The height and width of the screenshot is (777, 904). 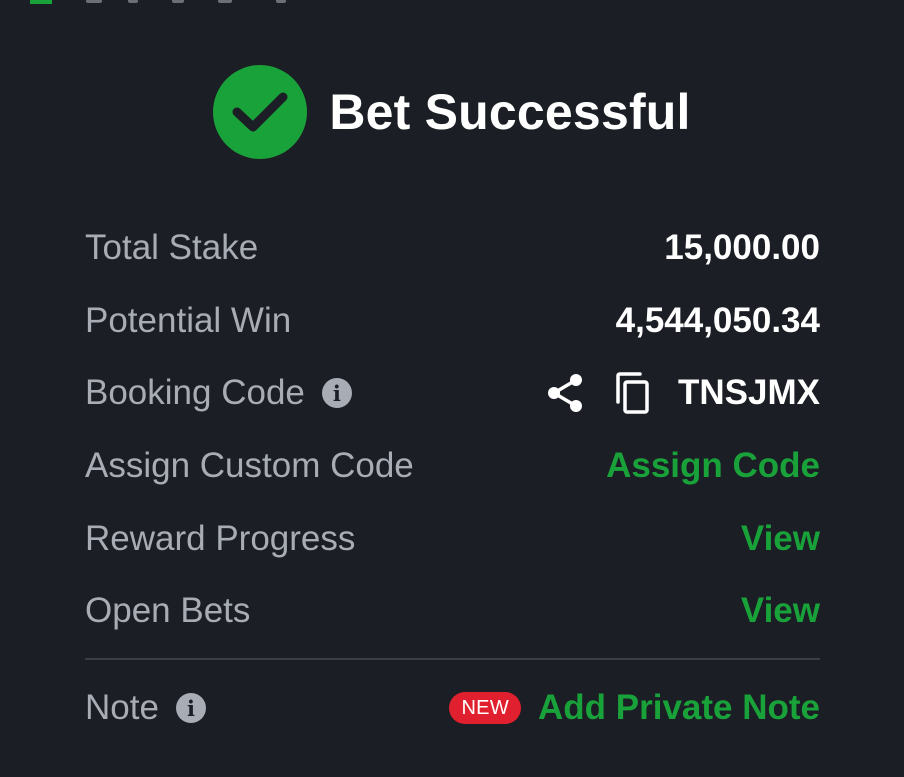 What do you see at coordinates (452, 3) in the screenshot?
I see `top-cutoff-strip` at bounding box center [452, 3].